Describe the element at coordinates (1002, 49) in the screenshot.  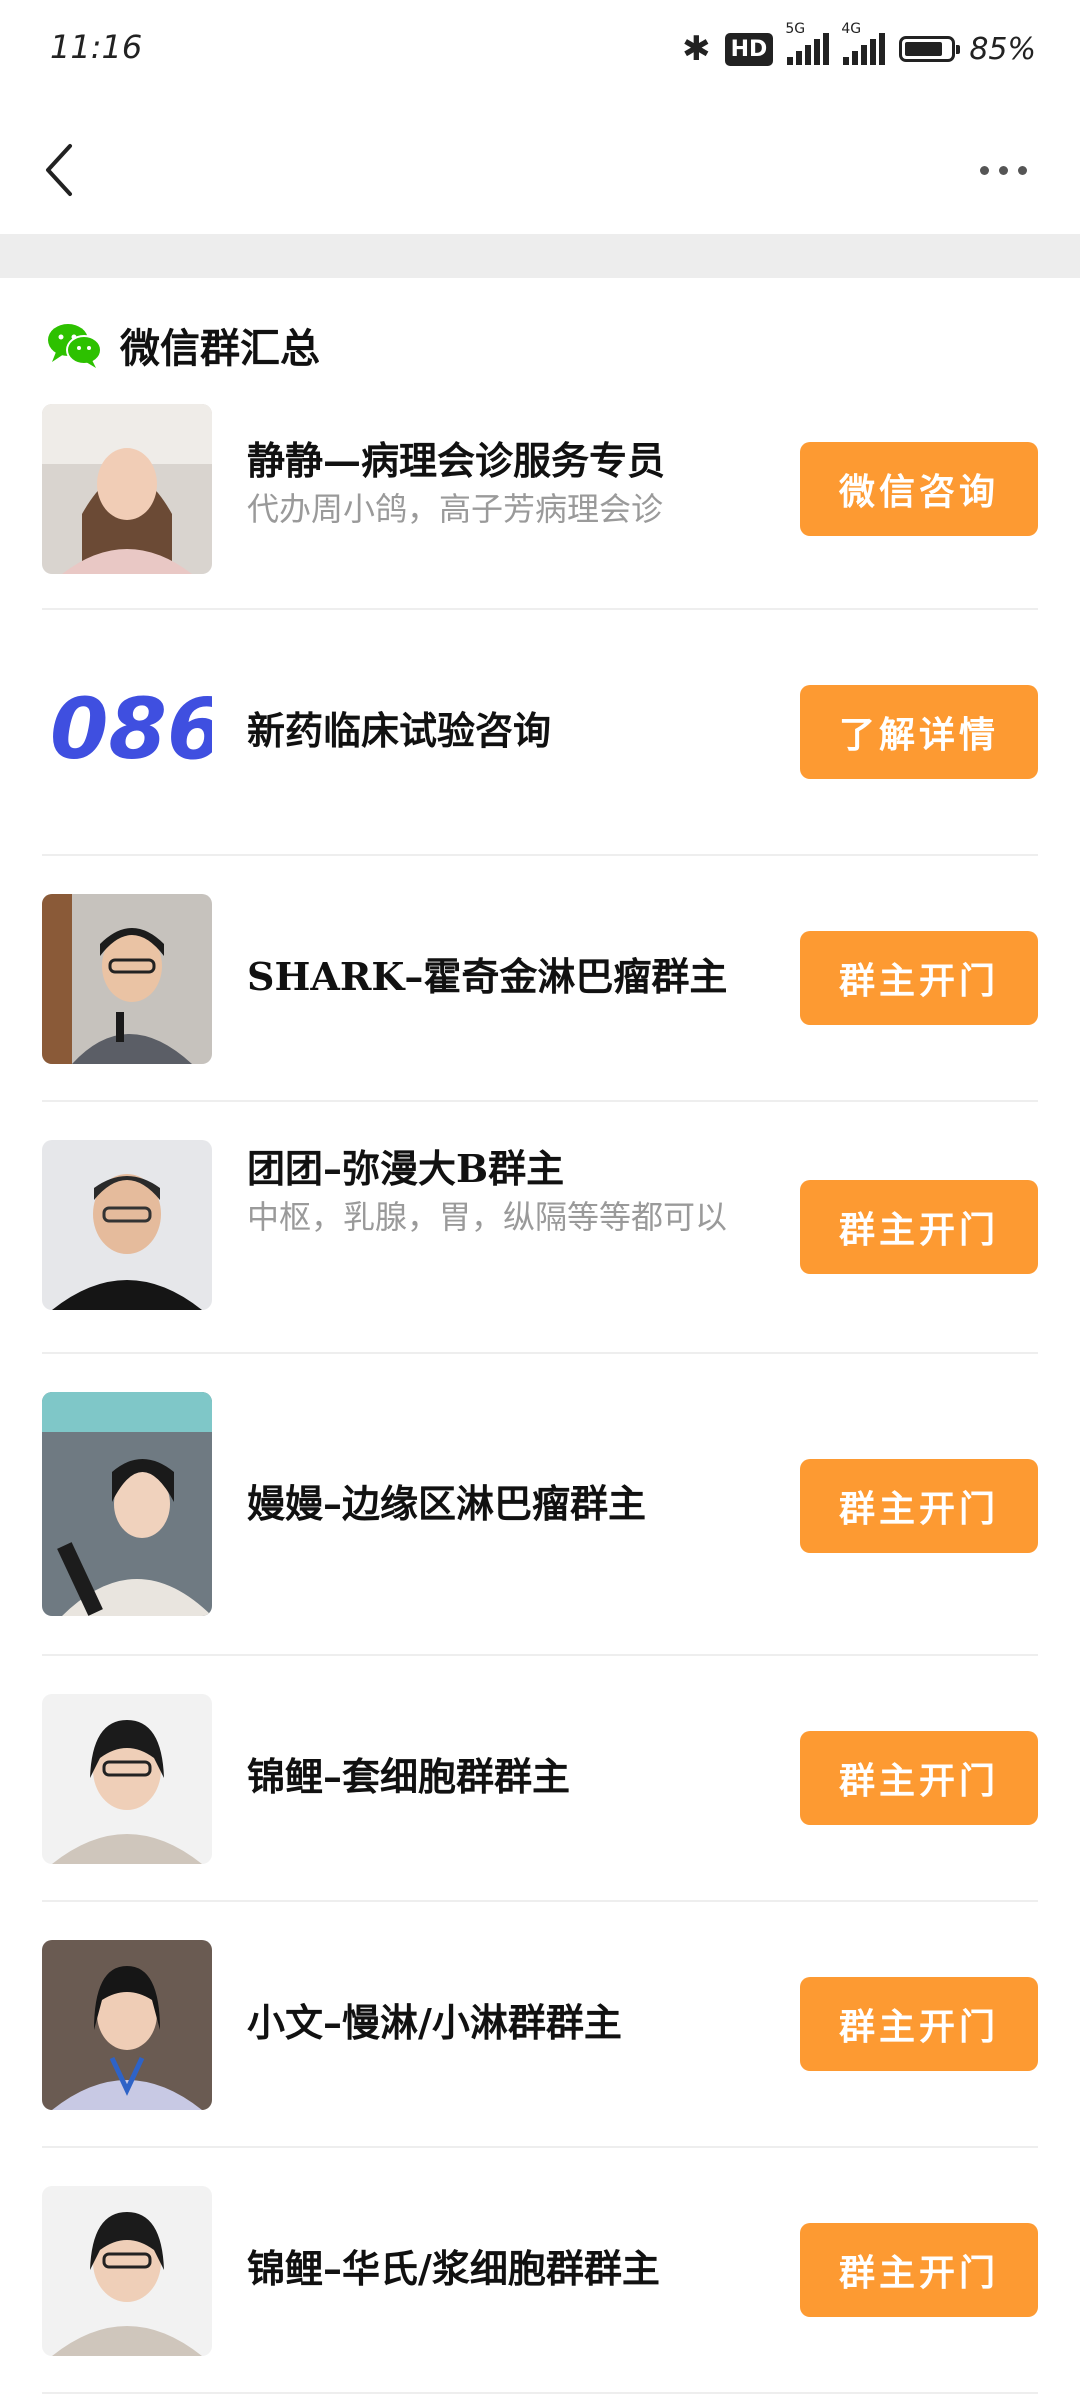
I see `battery-percent: 85%` at that location.